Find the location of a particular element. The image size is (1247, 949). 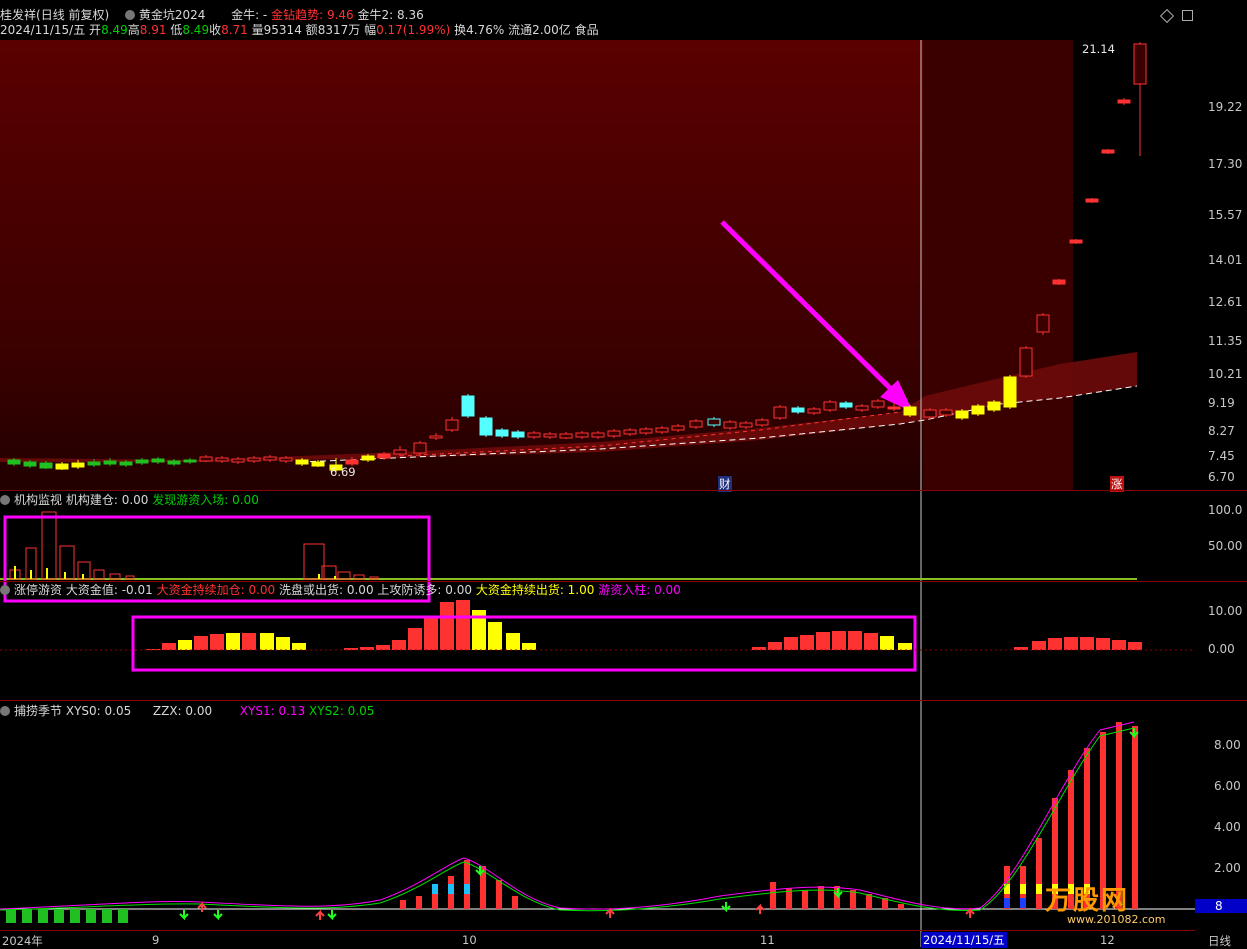

x-label-12: 12 is located at coordinates (1107, 940).